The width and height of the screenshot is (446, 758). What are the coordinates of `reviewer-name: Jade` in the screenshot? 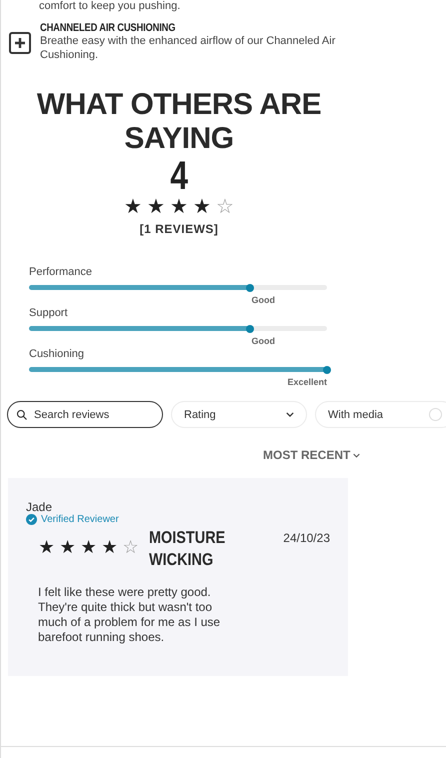 It's located at (40, 507).